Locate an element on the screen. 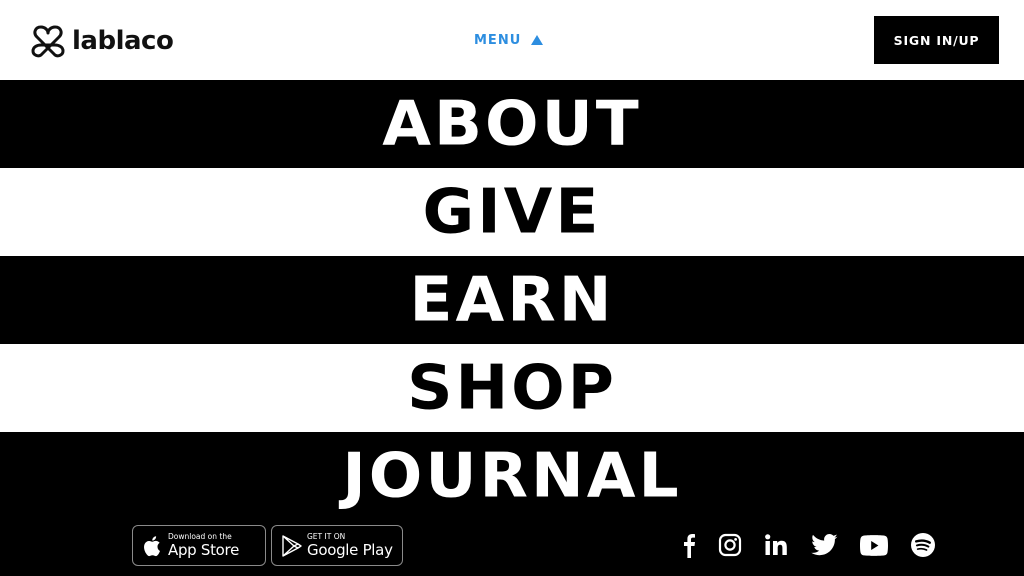 The width and height of the screenshot is (1024, 576). youtube-icon is located at coordinates (874, 545).